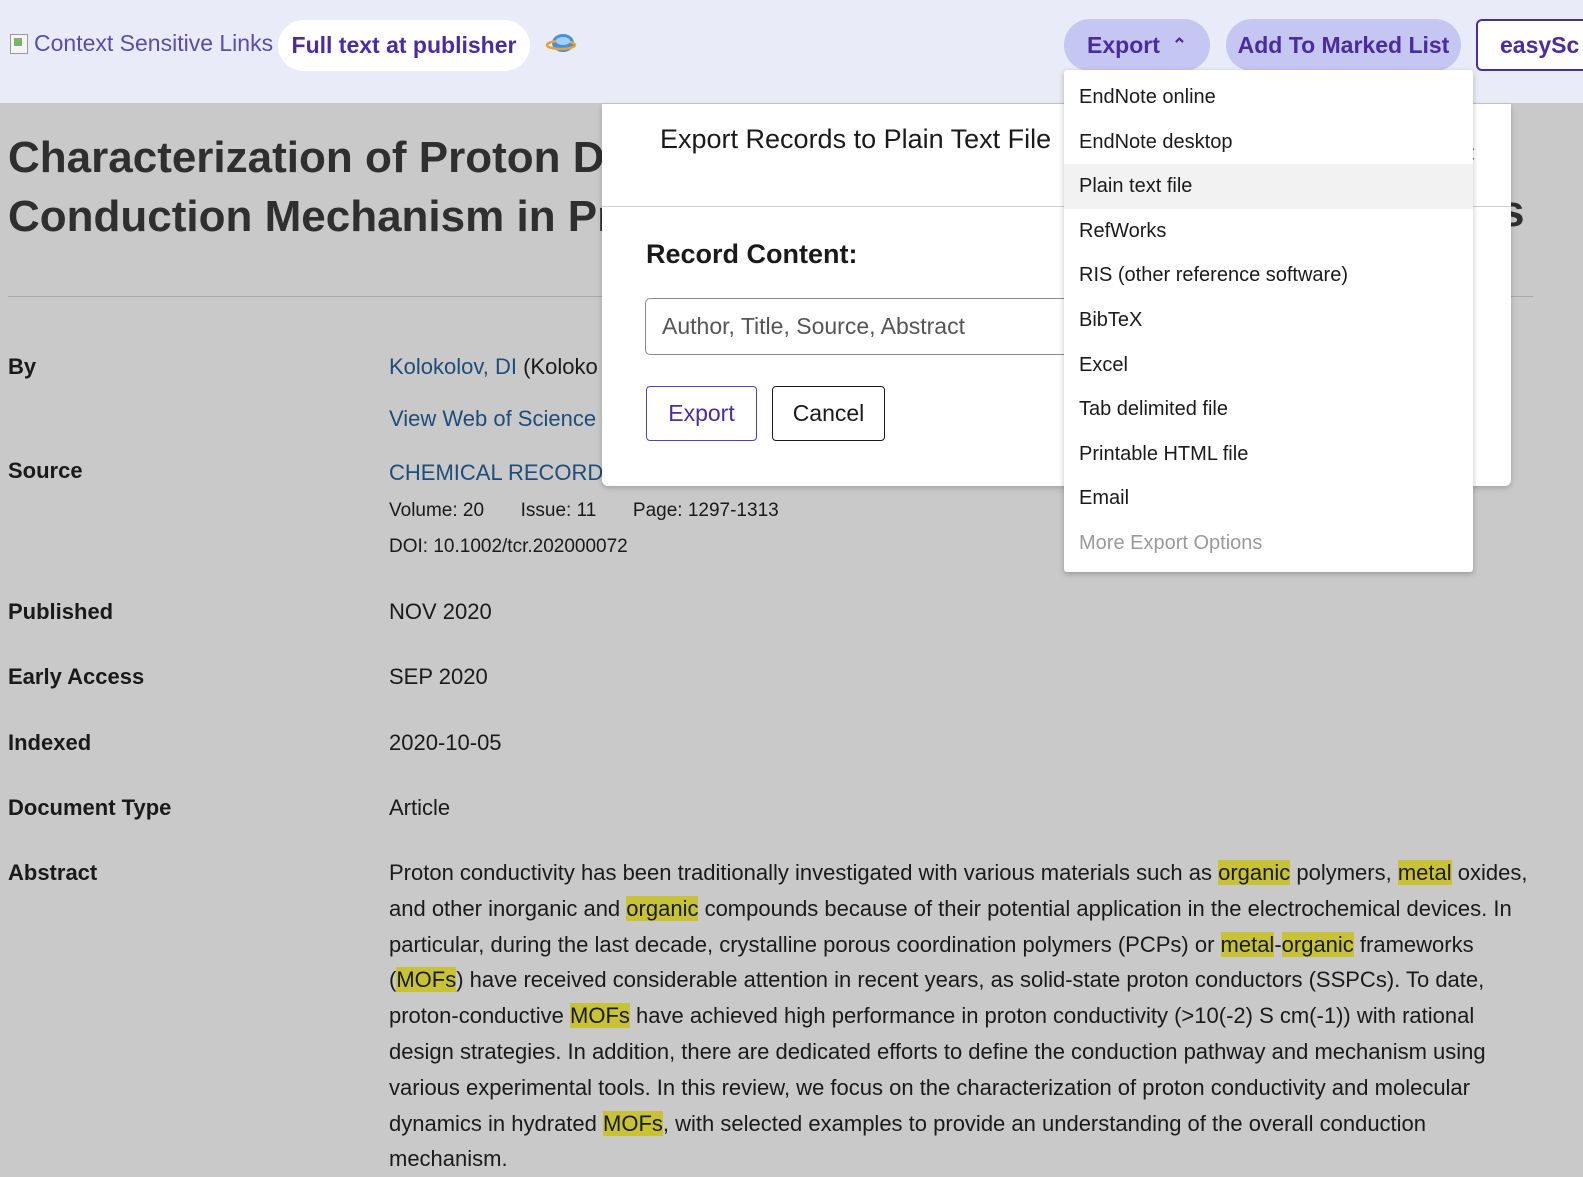  Describe the element at coordinates (45, 470) in the screenshot. I see `source-label: Source` at that location.